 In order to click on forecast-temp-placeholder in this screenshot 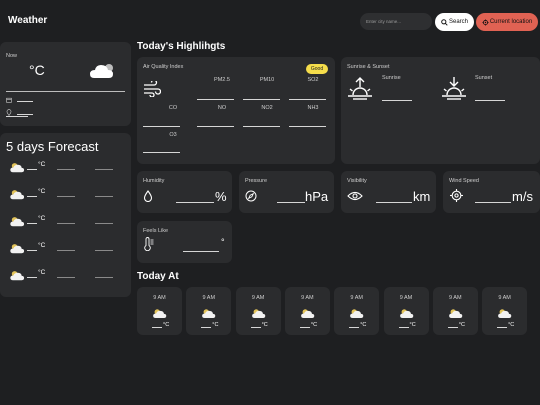, I will do `click(32, 250)`.